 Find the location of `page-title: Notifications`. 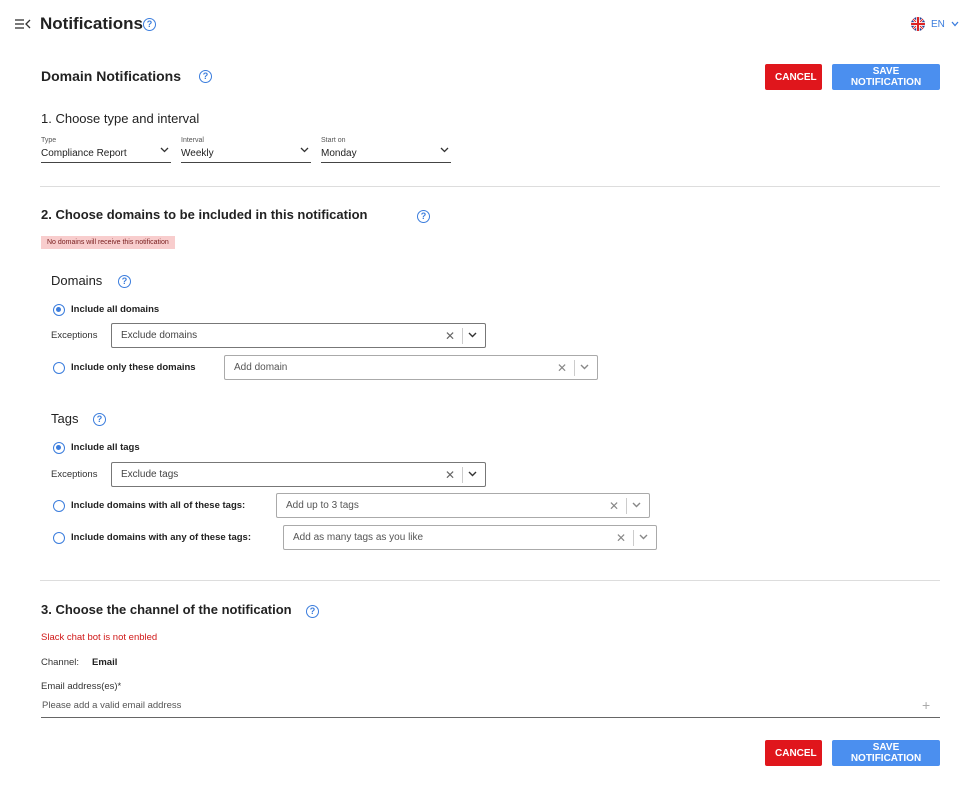

page-title: Notifications is located at coordinates (91, 23).